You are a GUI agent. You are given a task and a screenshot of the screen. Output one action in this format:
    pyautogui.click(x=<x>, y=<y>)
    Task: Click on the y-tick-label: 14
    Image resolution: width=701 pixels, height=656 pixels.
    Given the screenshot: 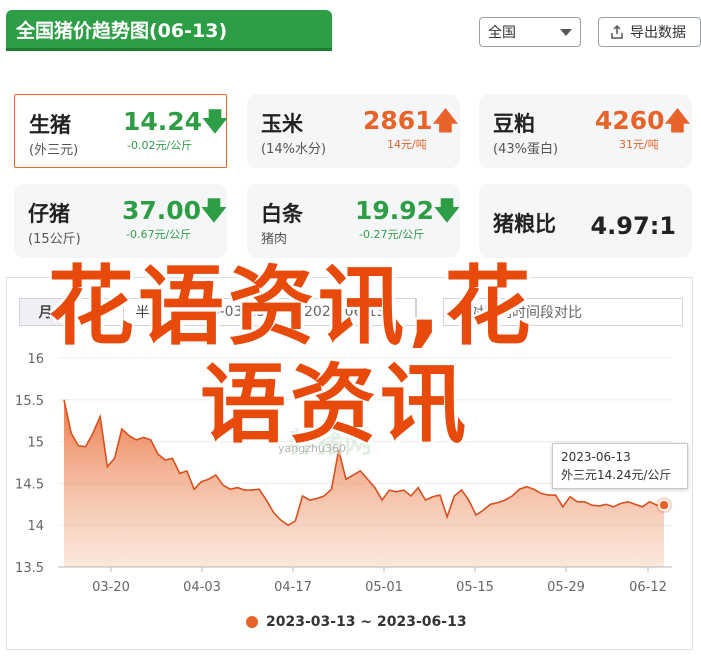 What is the action you would take?
    pyautogui.click(x=35, y=526)
    